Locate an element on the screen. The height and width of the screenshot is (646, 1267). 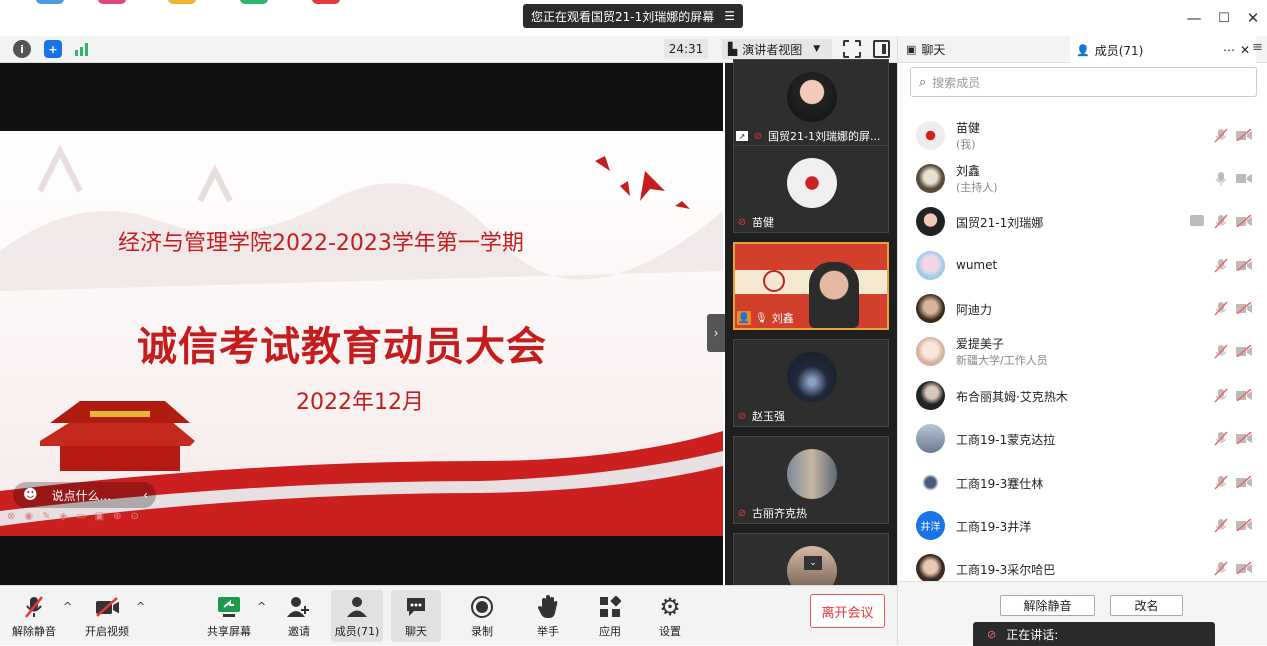
member-name: 工商19-3井洋 is located at coordinates (994, 527).